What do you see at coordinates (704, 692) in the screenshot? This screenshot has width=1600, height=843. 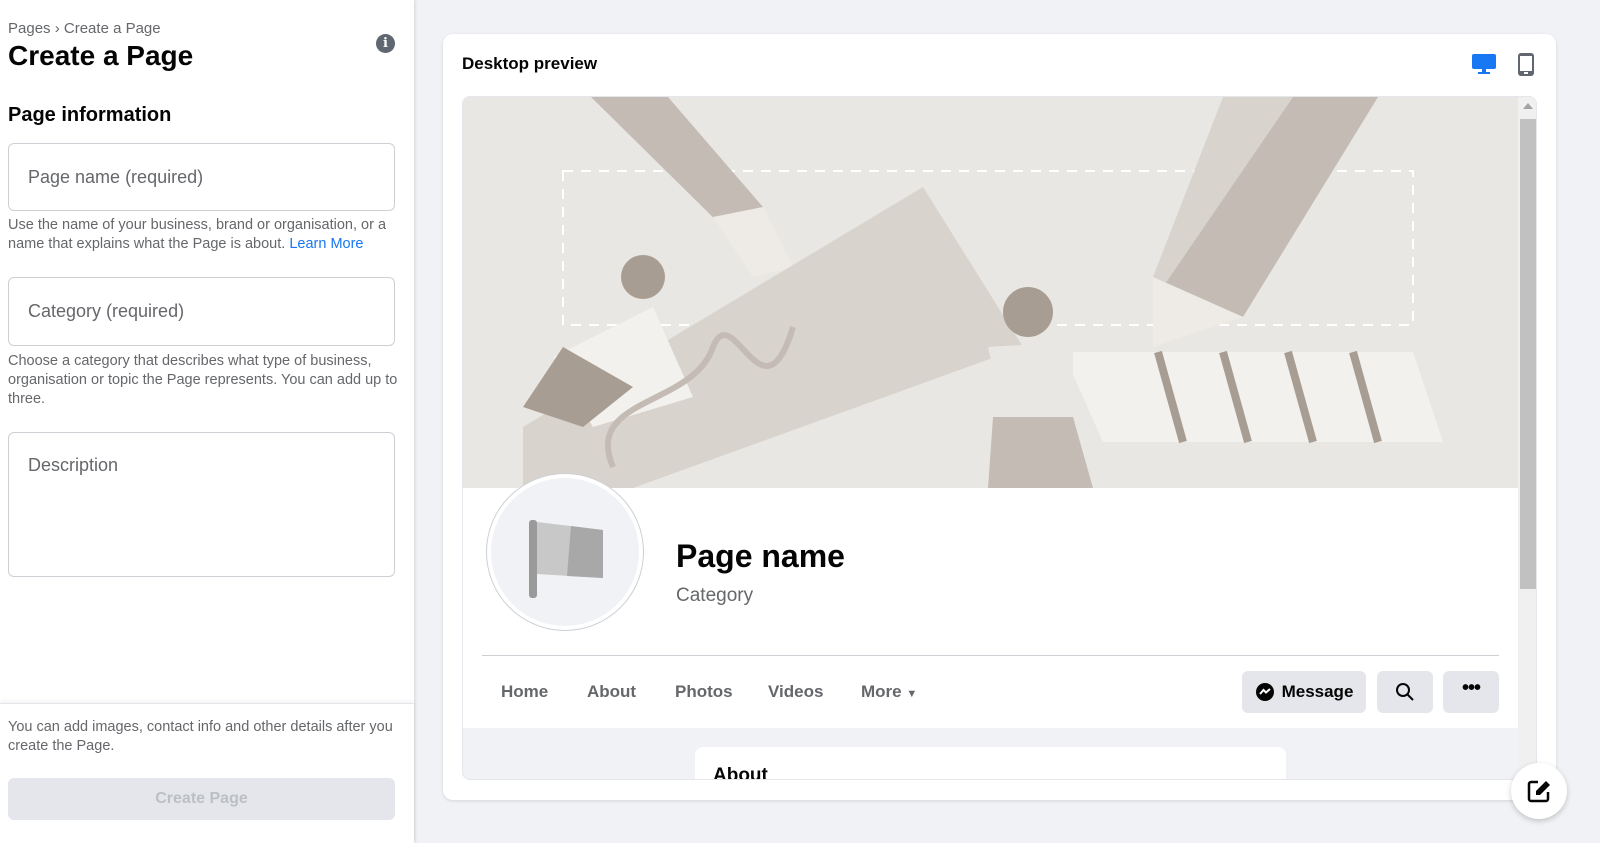 I see `tab-photos: Photos` at bounding box center [704, 692].